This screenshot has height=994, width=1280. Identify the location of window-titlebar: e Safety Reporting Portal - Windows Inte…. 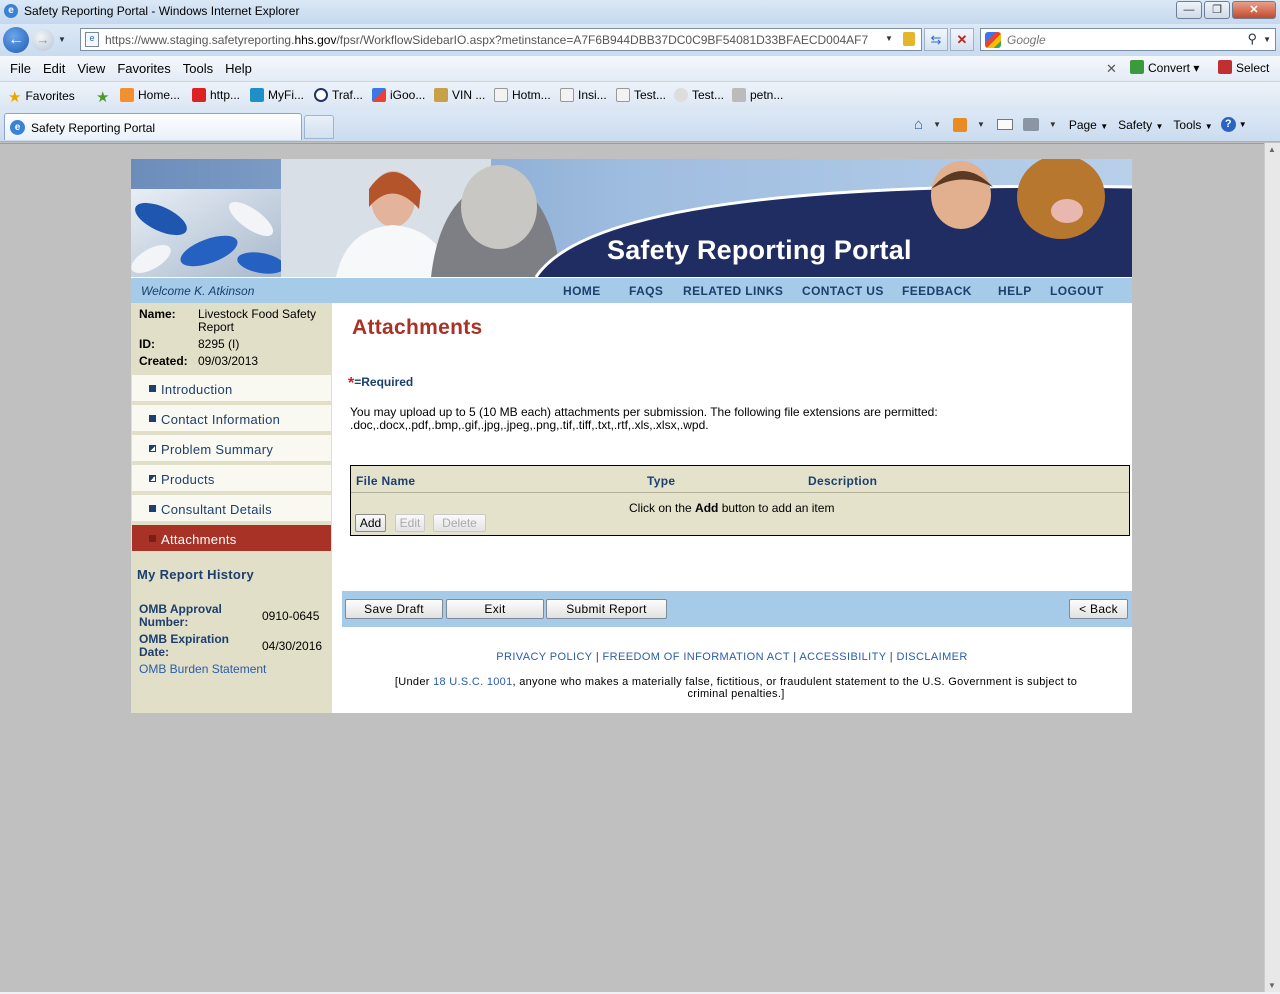
(640, 12).